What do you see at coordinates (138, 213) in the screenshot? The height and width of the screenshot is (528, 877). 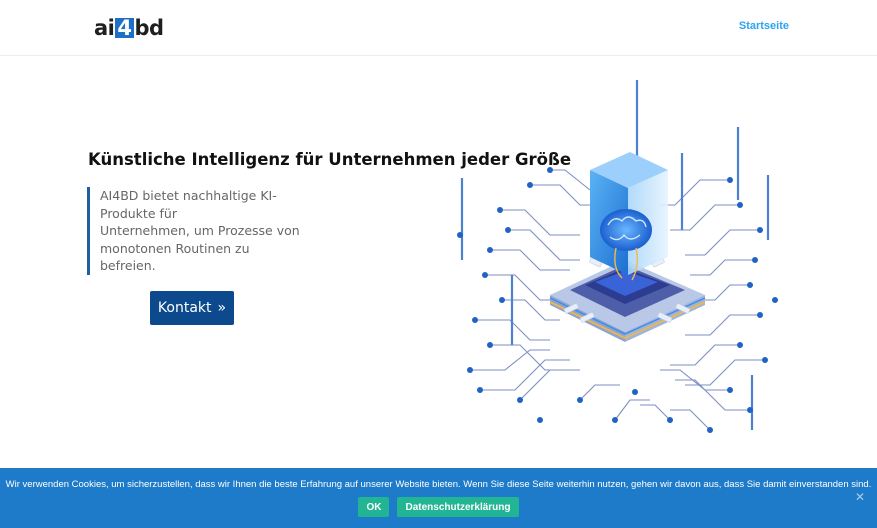 I see `hero-description-line: Produkte für` at bounding box center [138, 213].